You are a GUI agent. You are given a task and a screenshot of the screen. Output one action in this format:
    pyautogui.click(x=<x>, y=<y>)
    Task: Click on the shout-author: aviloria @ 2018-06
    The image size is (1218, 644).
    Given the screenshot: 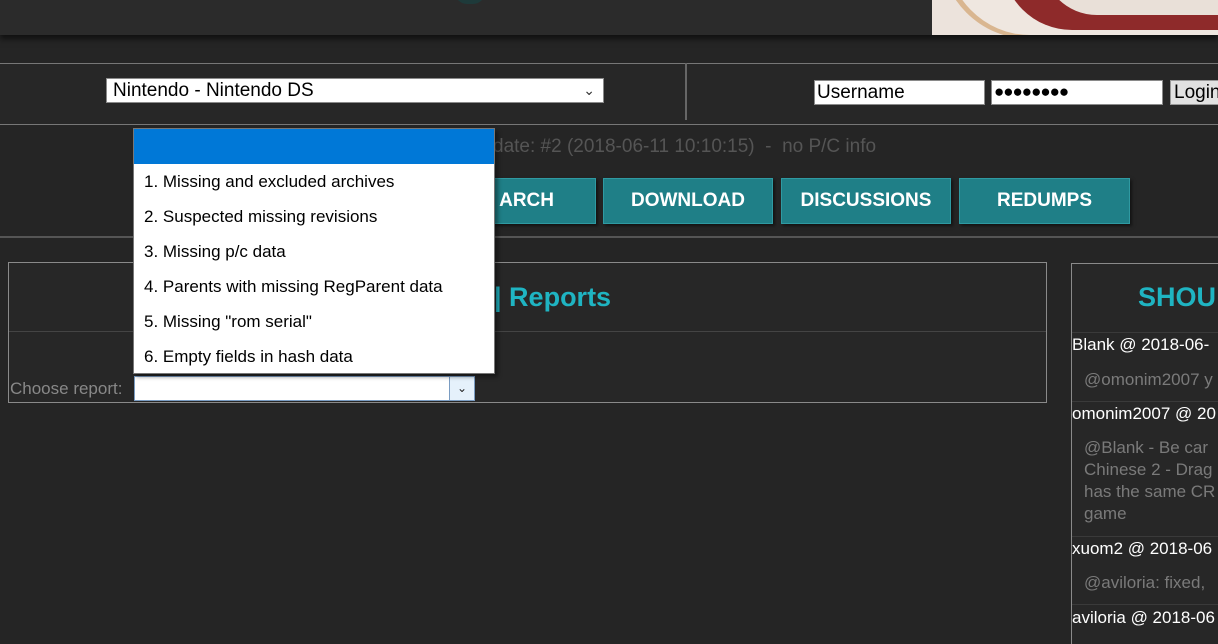 What is the action you would take?
    pyautogui.click(x=1143, y=617)
    